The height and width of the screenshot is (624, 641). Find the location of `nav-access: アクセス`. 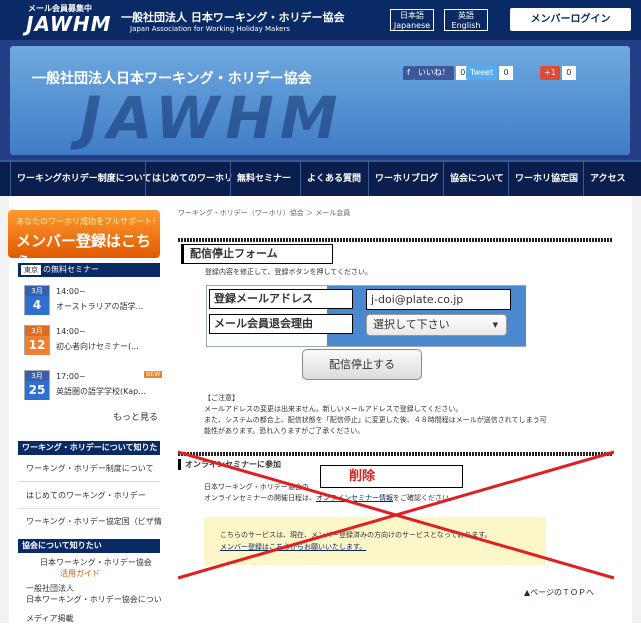

nav-access: アクセス is located at coordinates (604, 179).